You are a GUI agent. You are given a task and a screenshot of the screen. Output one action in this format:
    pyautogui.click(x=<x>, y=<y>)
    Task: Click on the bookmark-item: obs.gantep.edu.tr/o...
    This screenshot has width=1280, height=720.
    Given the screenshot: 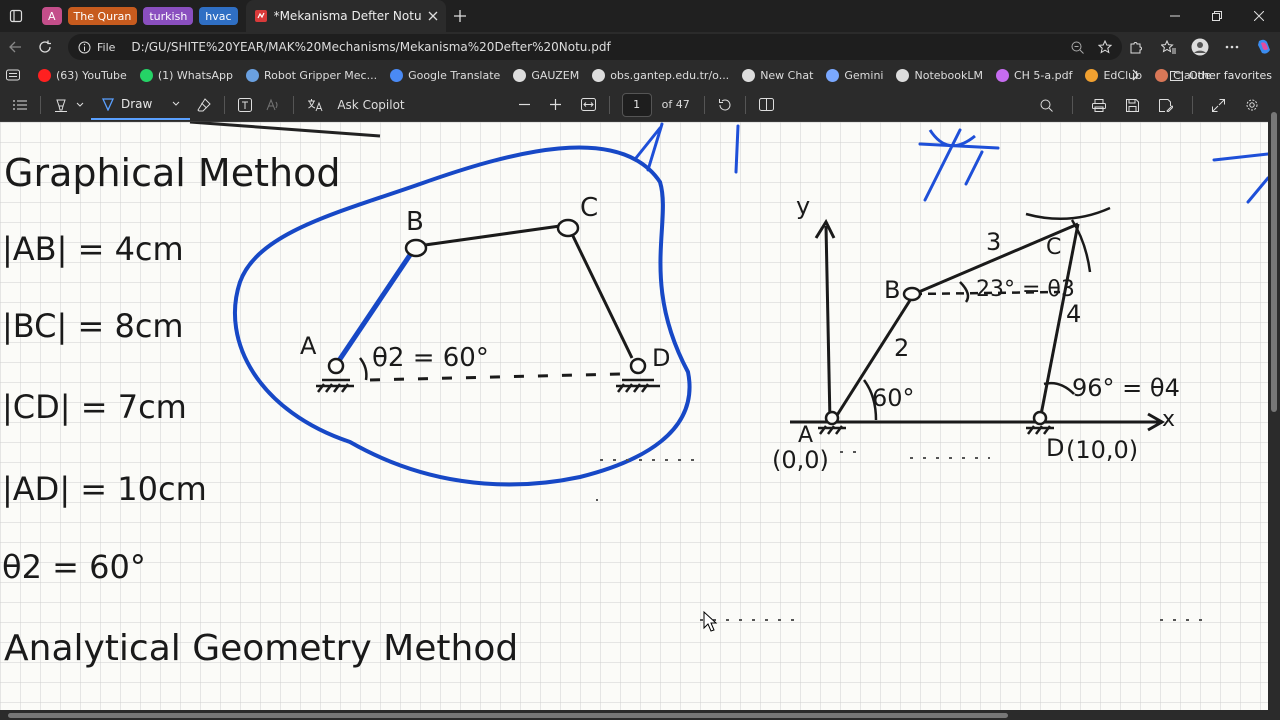 What is the action you would take?
    pyautogui.click(x=660, y=75)
    